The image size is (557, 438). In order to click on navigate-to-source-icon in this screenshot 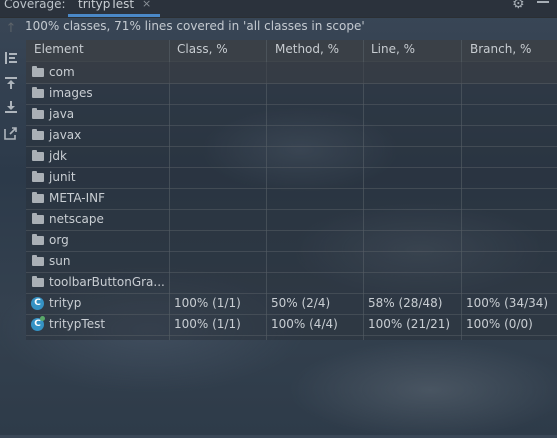, I will do `click(11, 107)`.